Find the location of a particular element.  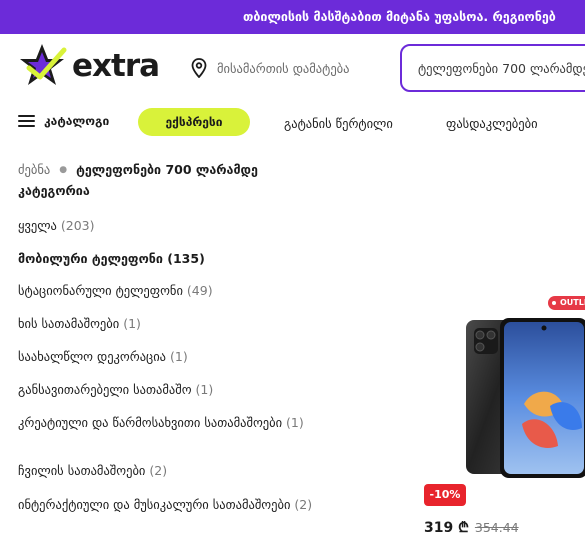

category-label: ხის სათამაშოები is located at coordinates (69, 323).